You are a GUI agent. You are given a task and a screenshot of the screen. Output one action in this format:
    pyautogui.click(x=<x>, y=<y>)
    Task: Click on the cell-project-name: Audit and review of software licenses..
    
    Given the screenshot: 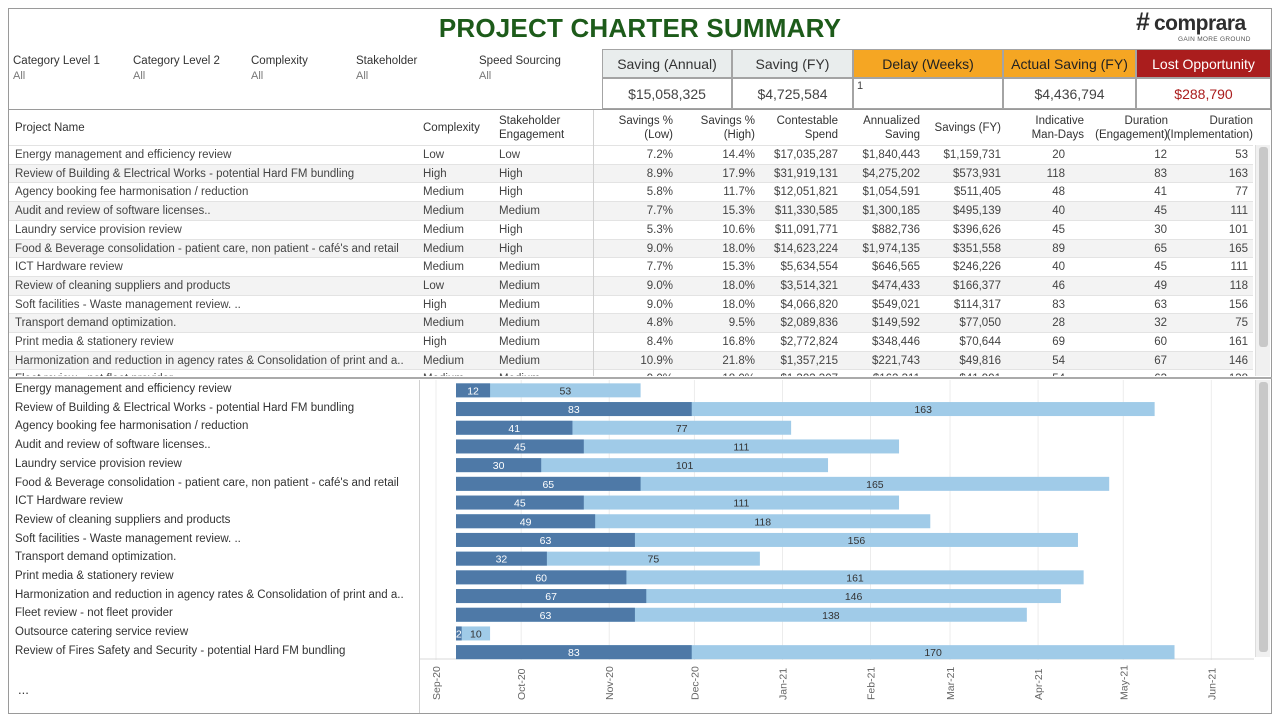 What is the action you would take?
    pyautogui.click(x=113, y=211)
    